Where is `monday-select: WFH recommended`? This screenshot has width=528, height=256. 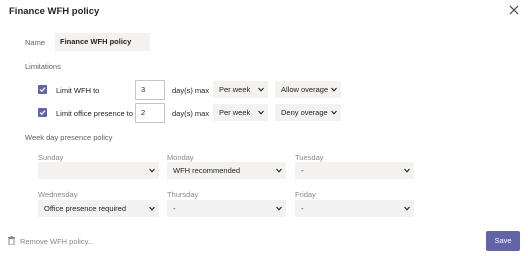
monday-select: WFH recommended is located at coordinates (226, 170).